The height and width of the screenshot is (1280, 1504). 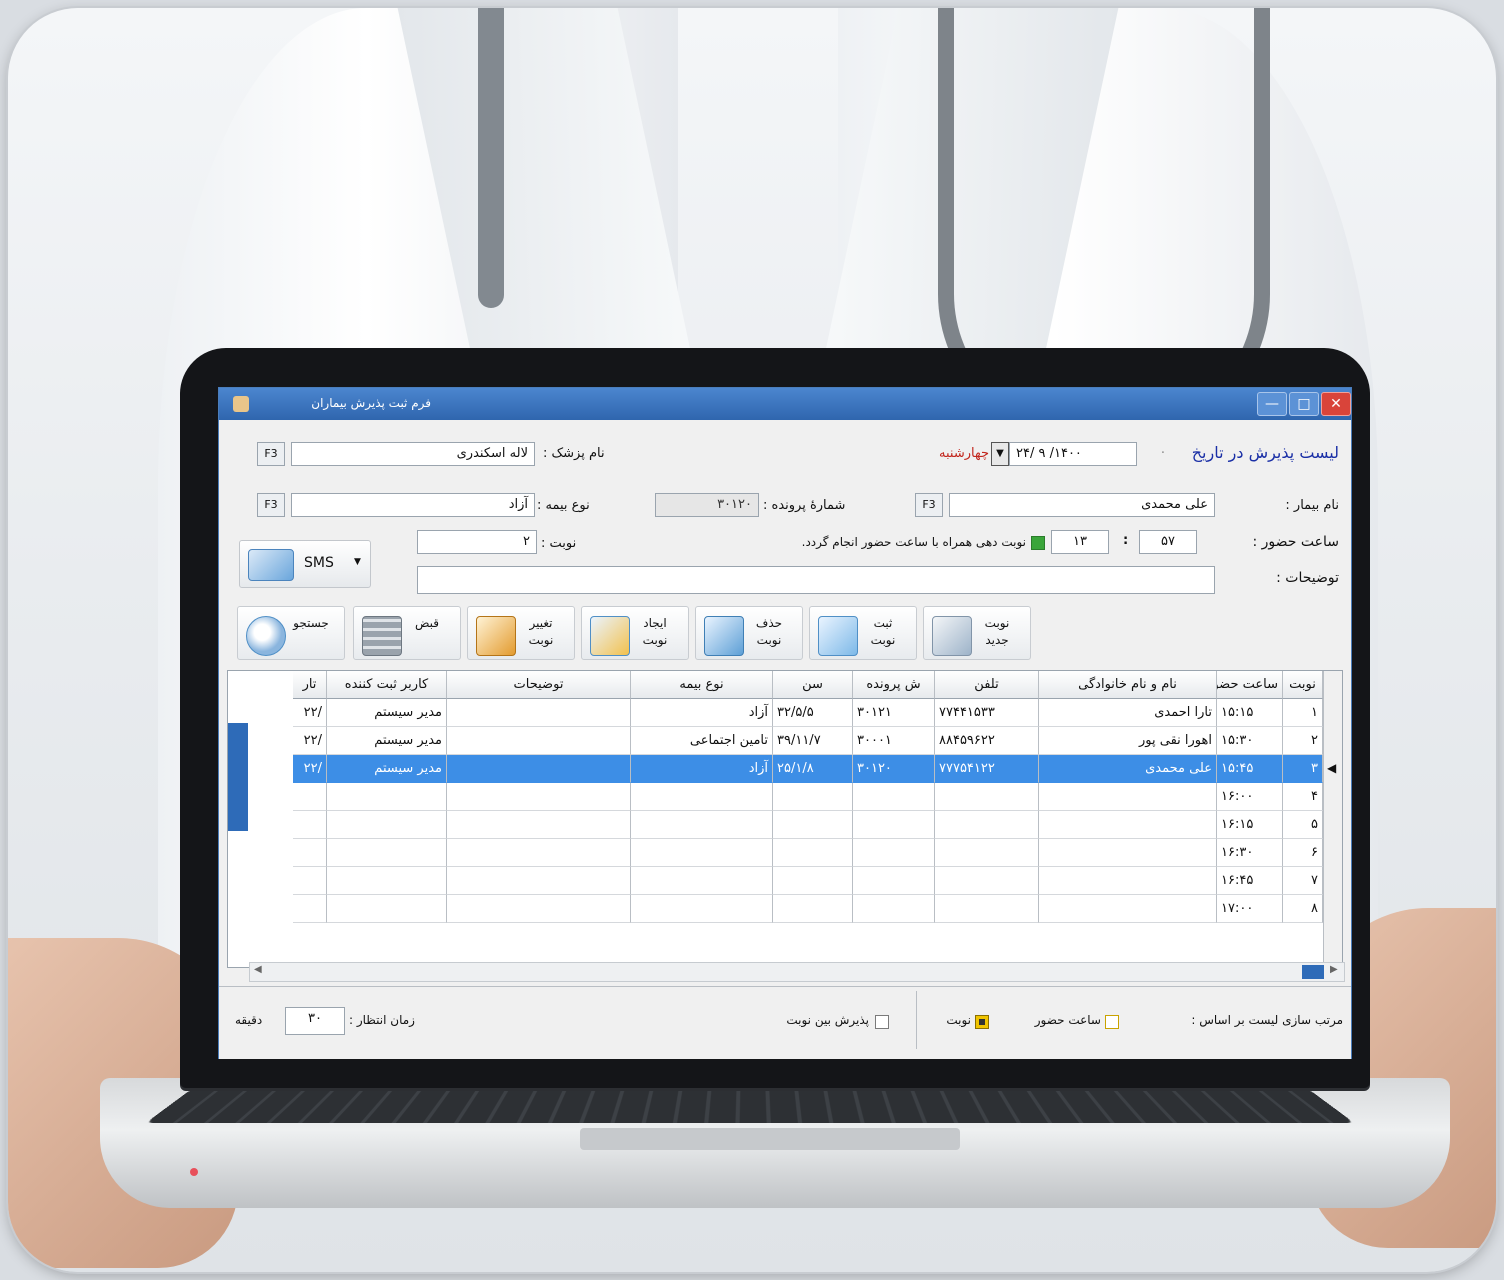 What do you see at coordinates (1303, 825) in the screenshot?
I see `grid-cell: ۵` at bounding box center [1303, 825].